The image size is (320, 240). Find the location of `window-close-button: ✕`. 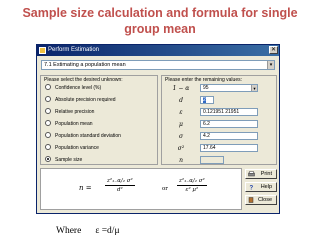

window-close-button: ✕ is located at coordinates (273, 50).